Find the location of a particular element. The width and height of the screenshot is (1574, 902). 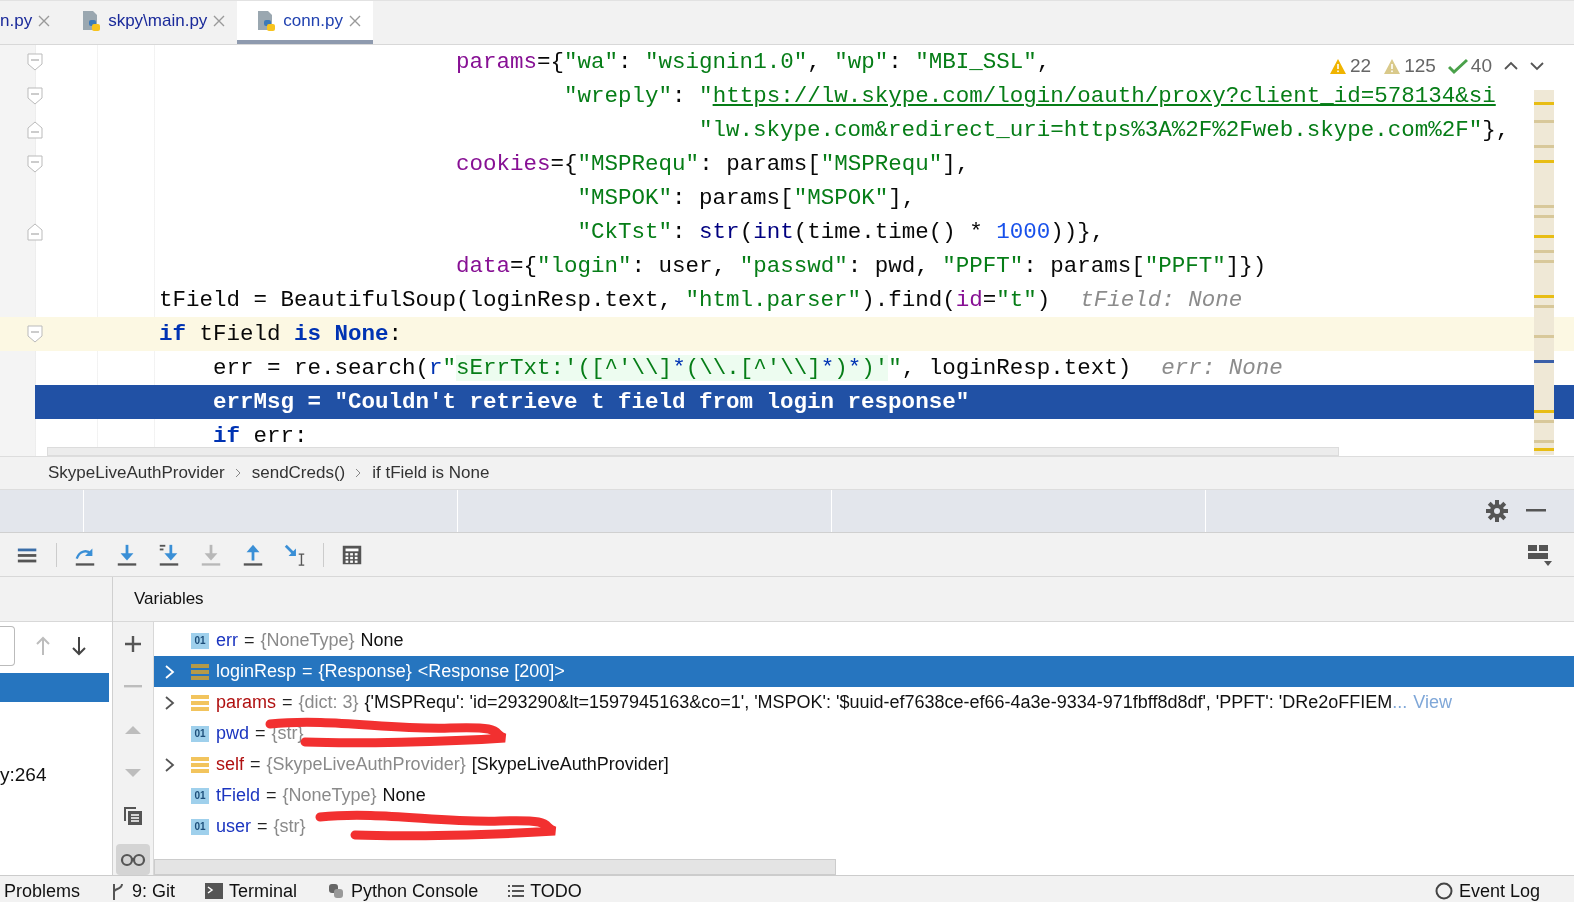

chevron-down-icon is located at coordinates (1537, 66).